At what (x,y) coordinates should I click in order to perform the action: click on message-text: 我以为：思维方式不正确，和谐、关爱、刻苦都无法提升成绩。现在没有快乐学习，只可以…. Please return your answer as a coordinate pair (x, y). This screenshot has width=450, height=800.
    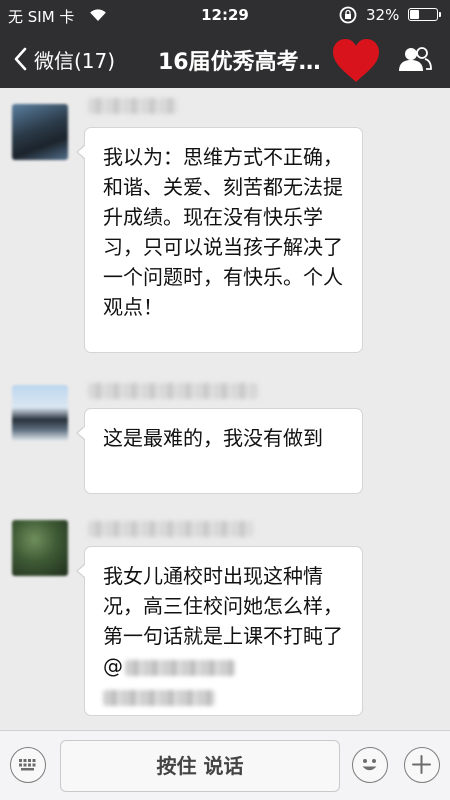
    Looking at the image, I should click on (223, 232).